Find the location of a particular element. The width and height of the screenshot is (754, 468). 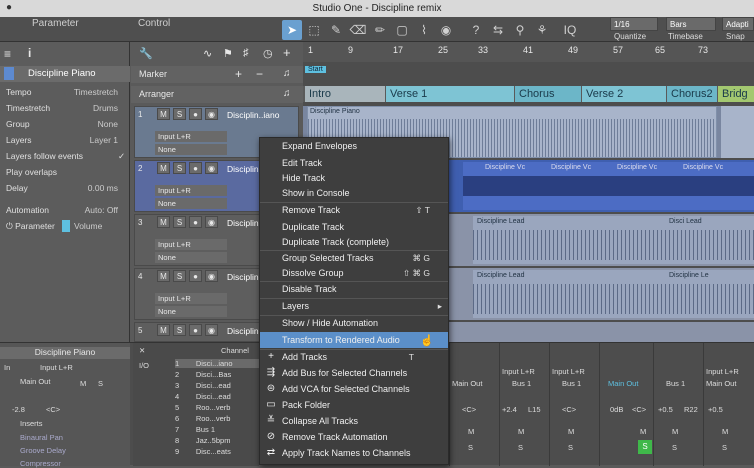

menu-item-remove-track: Remove Track ⇧ T is located at coordinates (354, 210).